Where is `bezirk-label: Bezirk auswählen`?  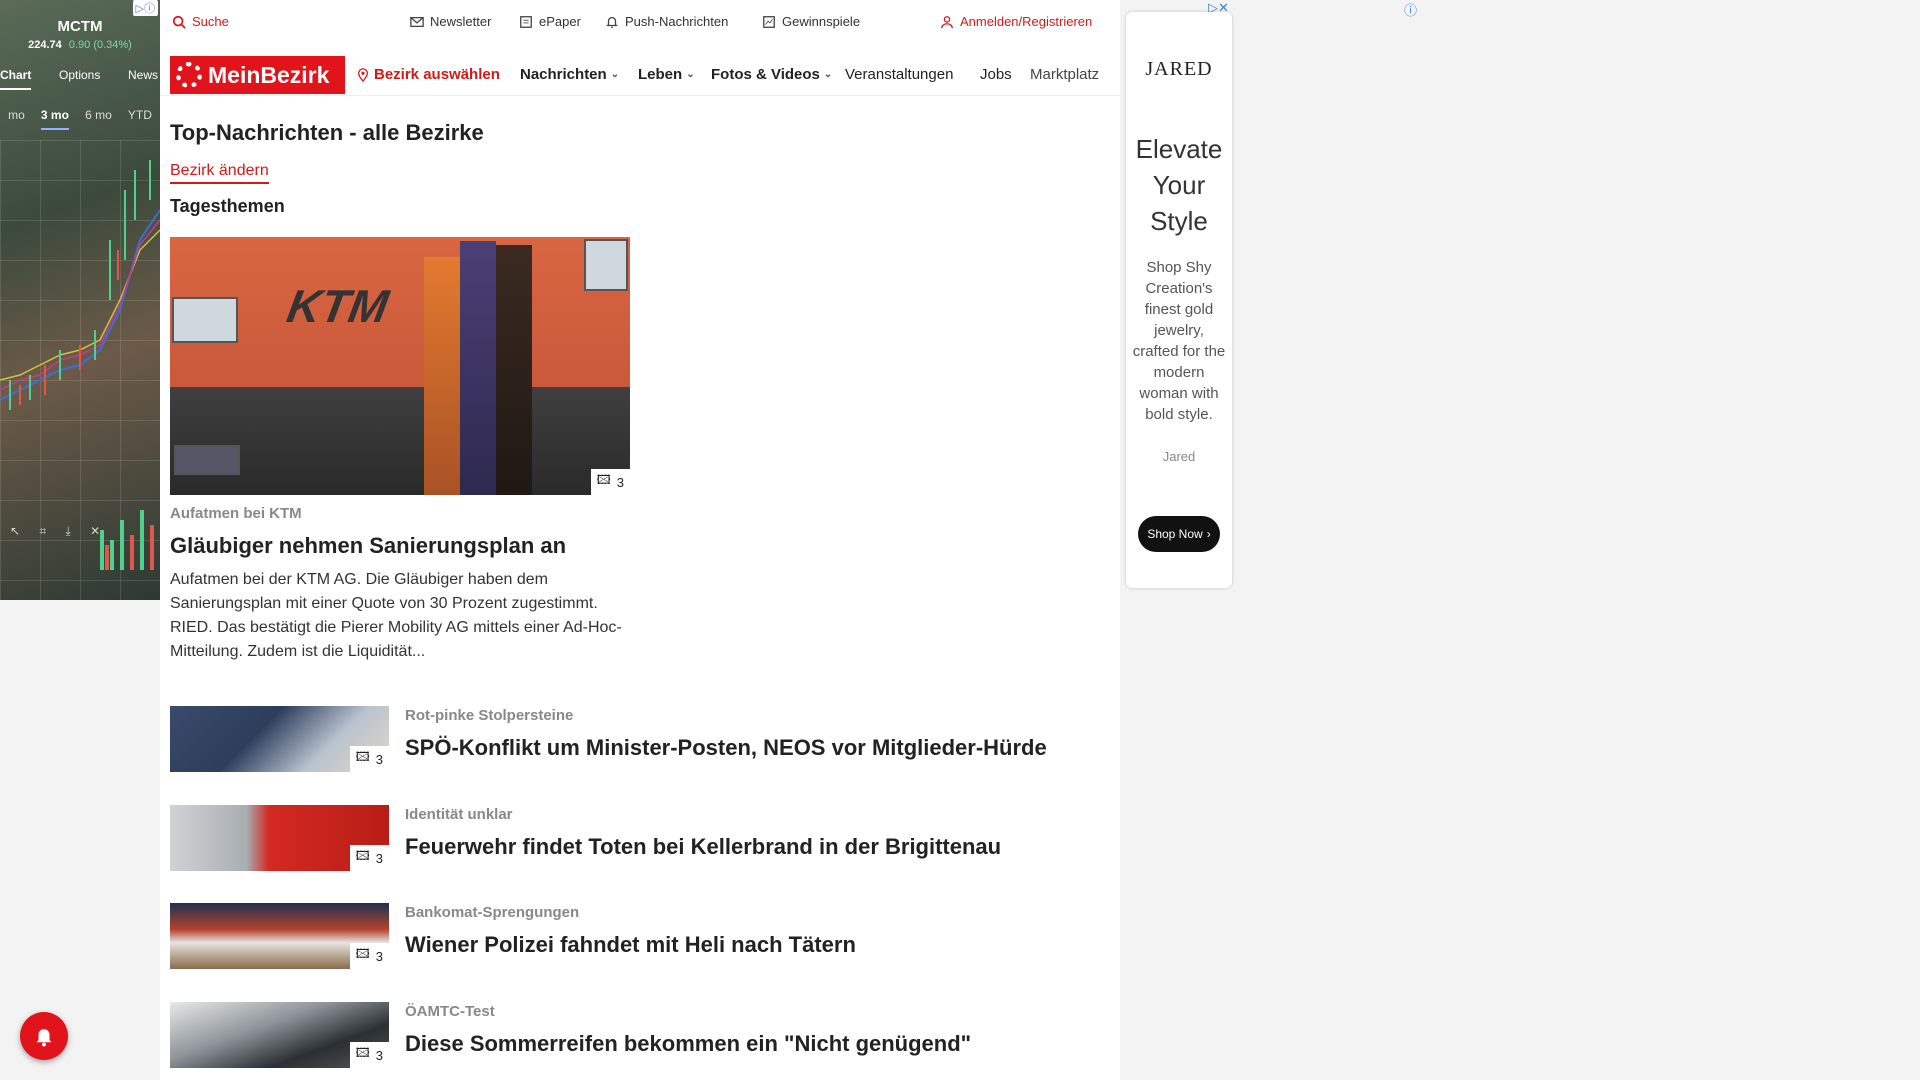 bezirk-label: Bezirk auswählen is located at coordinates (437, 74).